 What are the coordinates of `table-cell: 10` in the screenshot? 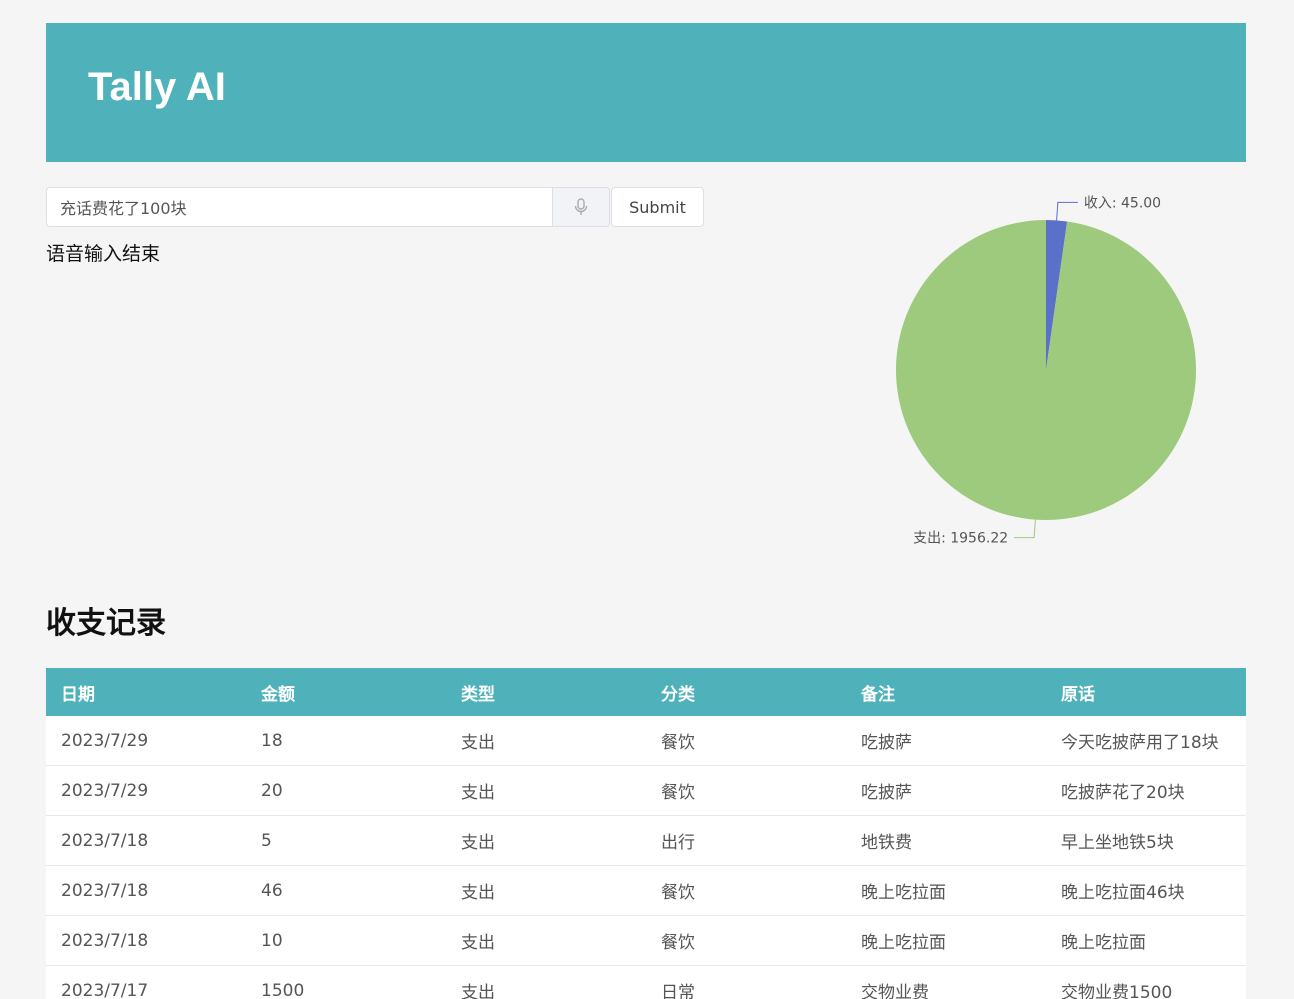 It's located at (346, 940).